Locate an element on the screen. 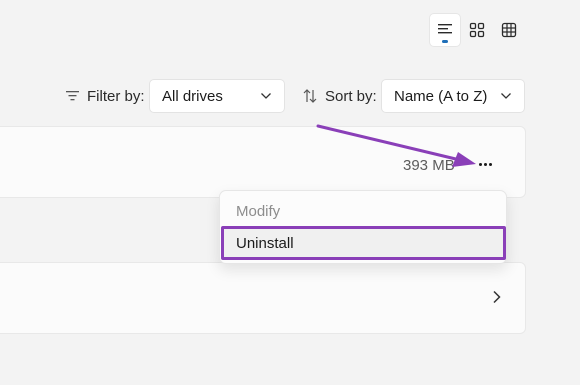 The width and height of the screenshot is (580, 385). grid-view-button is located at coordinates (477, 30).